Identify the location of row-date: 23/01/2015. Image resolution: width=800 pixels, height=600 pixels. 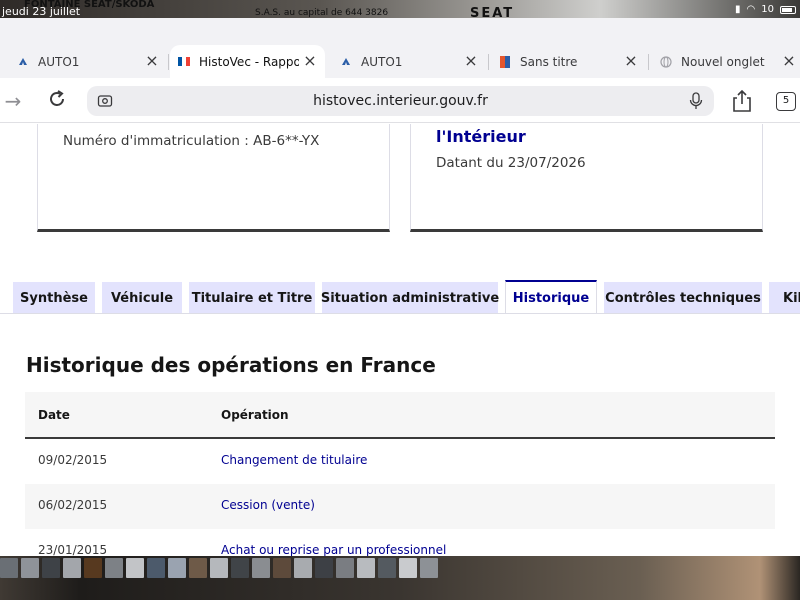
(73, 549).